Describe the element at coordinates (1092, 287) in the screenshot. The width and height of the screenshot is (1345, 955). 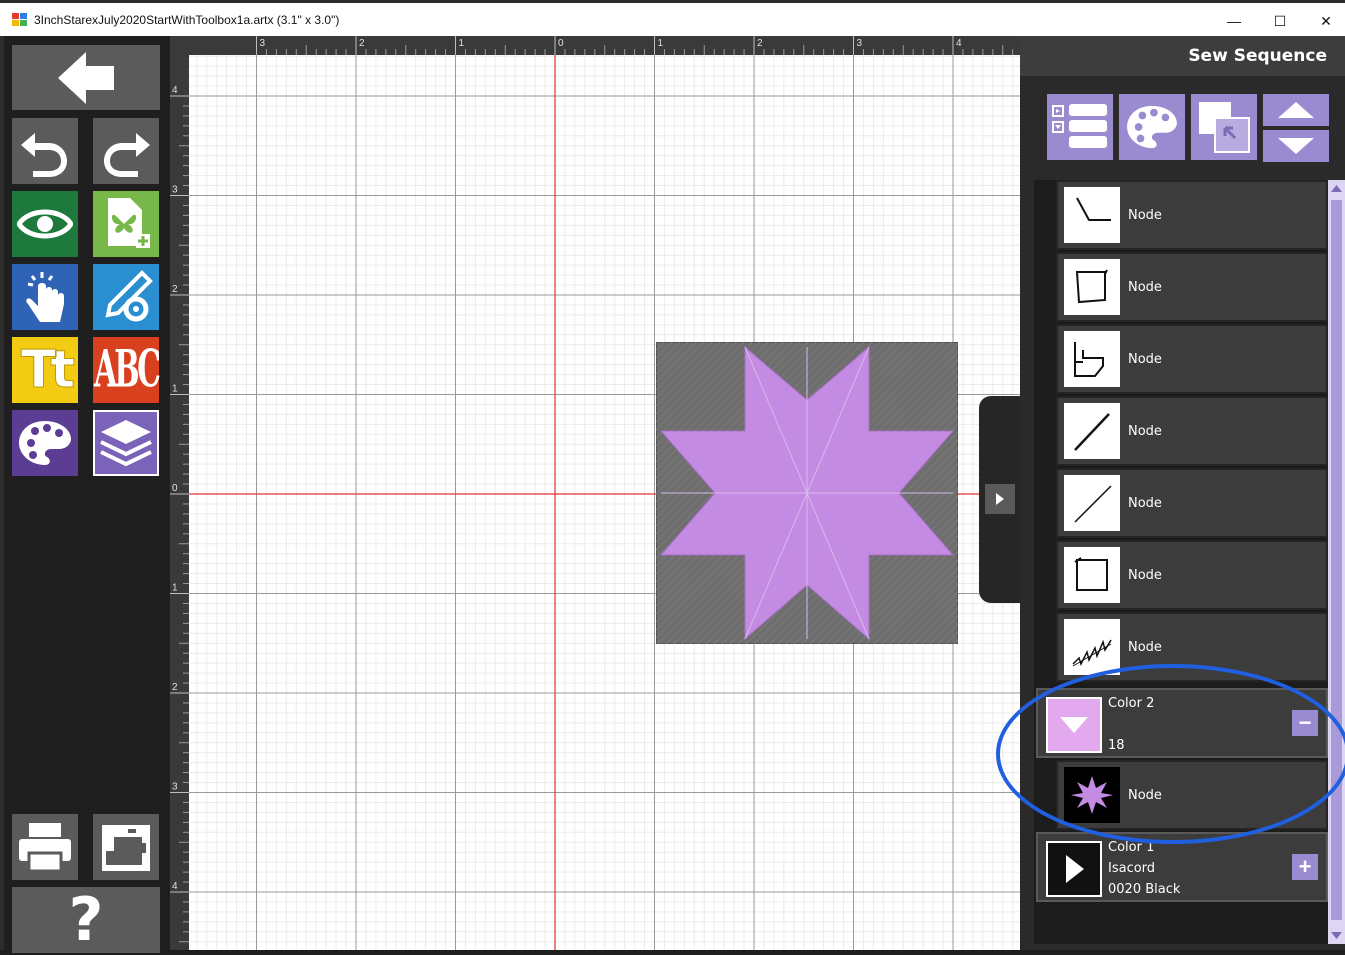
I see `square-outline-icon` at that location.